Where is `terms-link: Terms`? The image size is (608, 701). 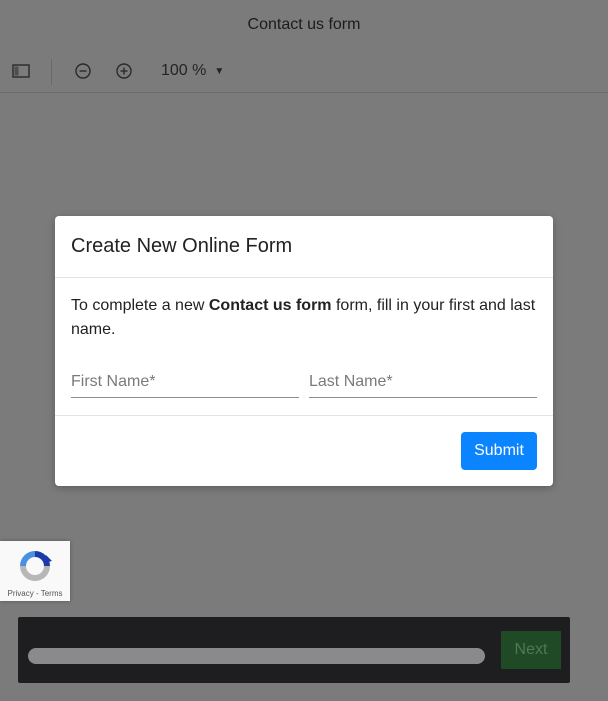
terms-link: Terms is located at coordinates (52, 593).